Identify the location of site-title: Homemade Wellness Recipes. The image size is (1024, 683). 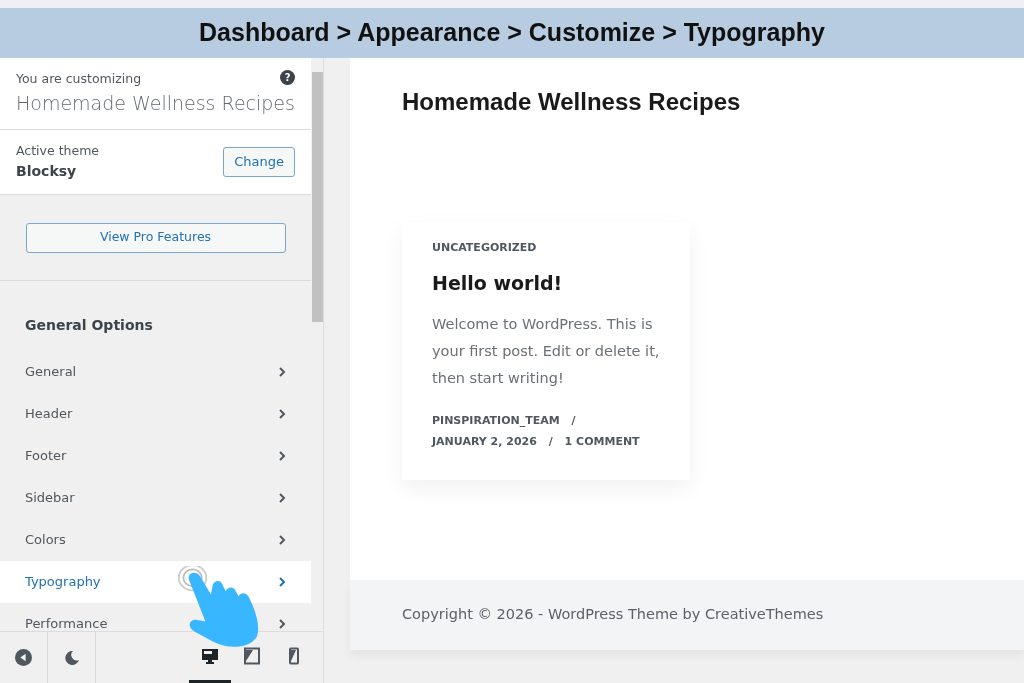
(156, 103).